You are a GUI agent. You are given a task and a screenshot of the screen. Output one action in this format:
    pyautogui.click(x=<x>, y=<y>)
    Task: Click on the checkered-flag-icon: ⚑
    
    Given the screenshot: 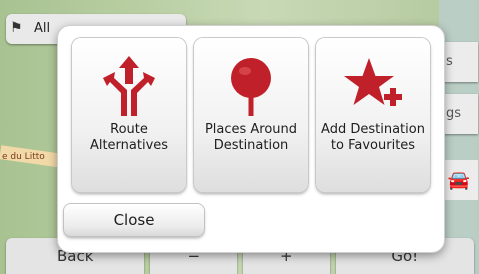 What is the action you would take?
    pyautogui.click(x=16, y=28)
    